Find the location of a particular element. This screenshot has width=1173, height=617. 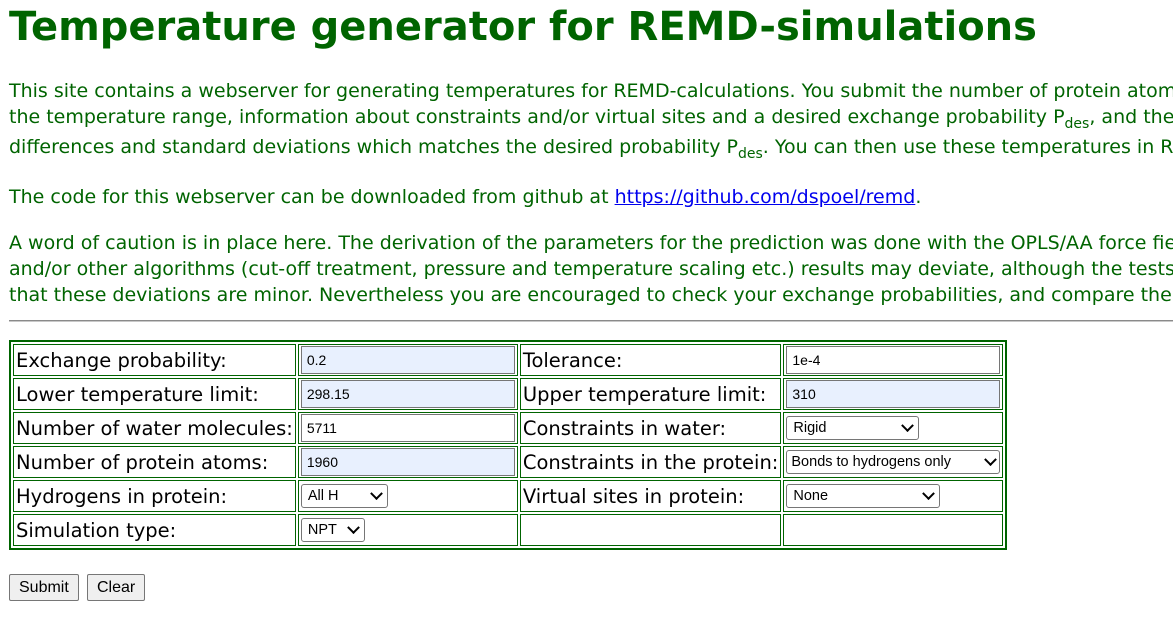

constraints-protein-select: Bonds to hydrogens only is located at coordinates (893, 462).